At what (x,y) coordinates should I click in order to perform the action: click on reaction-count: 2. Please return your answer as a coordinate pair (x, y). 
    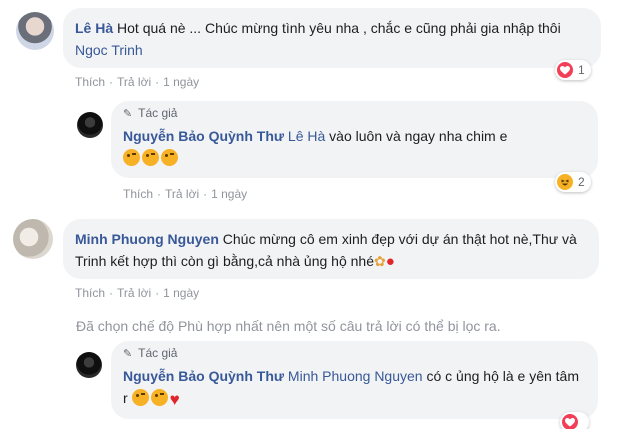
    Looking at the image, I should click on (581, 182).